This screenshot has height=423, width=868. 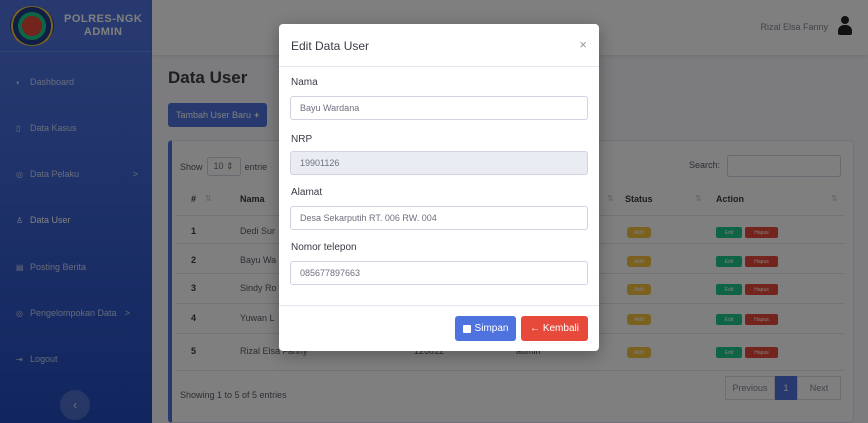 I want to click on nama-field: Bayu Wardana, so click(x=439, y=108).